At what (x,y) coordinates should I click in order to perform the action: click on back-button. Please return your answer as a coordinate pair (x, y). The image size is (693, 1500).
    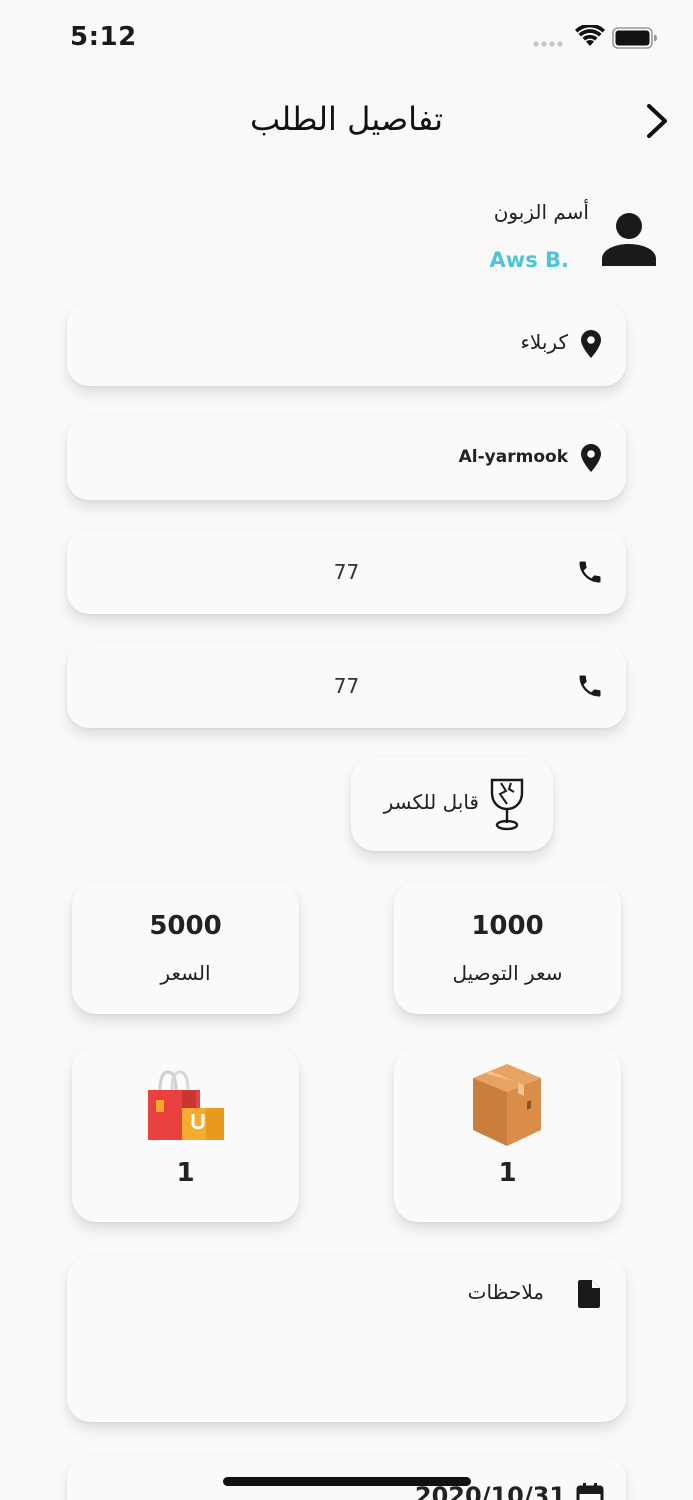
    Looking at the image, I should click on (657, 121).